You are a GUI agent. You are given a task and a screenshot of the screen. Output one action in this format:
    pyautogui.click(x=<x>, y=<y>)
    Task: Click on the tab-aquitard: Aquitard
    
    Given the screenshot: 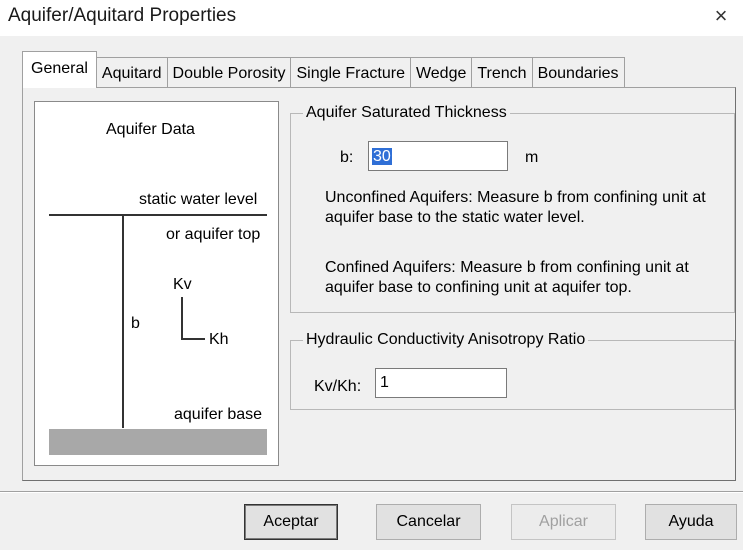 What is the action you would take?
    pyautogui.click(x=132, y=72)
    